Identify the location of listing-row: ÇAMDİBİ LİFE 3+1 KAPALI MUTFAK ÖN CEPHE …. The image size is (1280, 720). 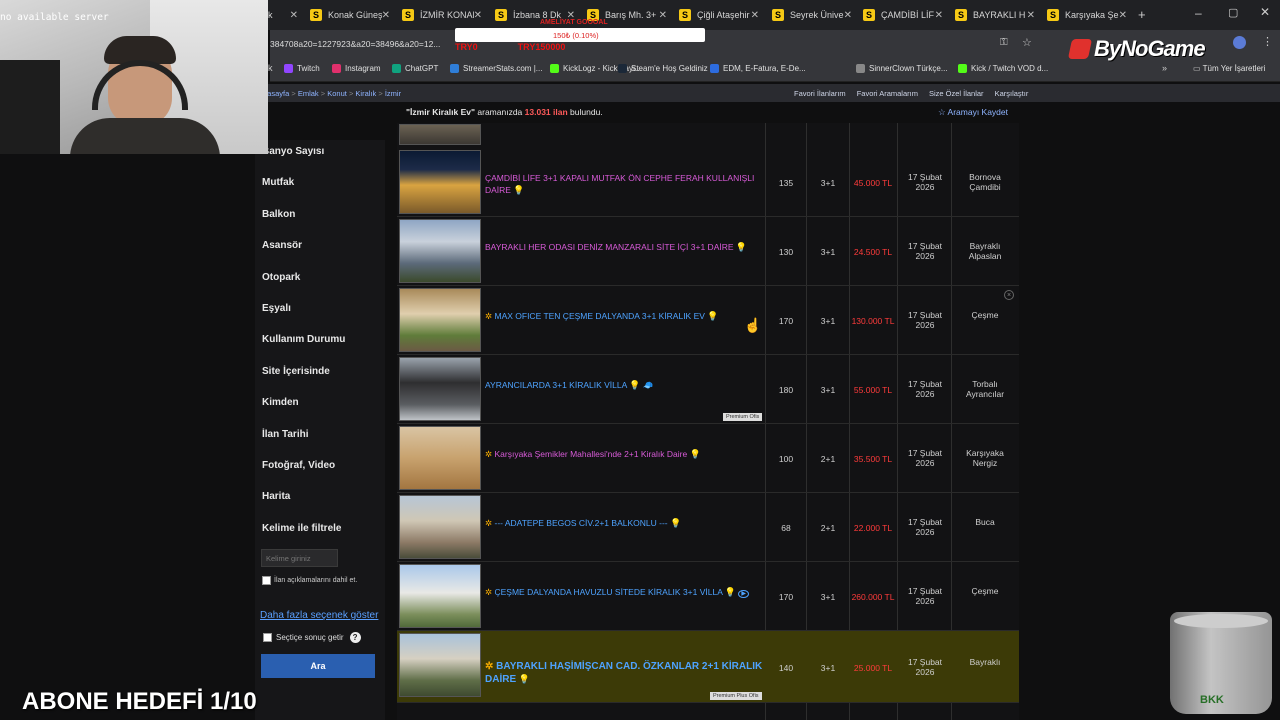
(708, 182).